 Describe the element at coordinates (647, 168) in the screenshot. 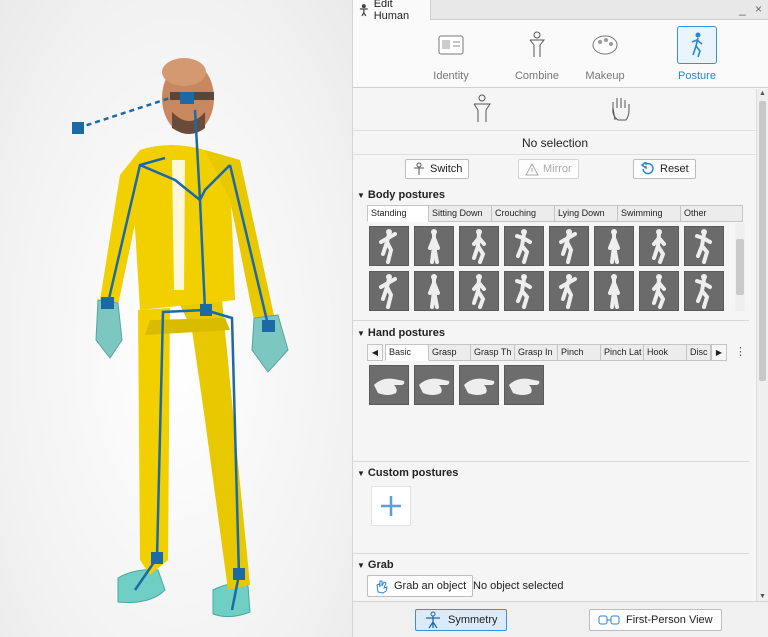

I see `reset-icon` at that location.